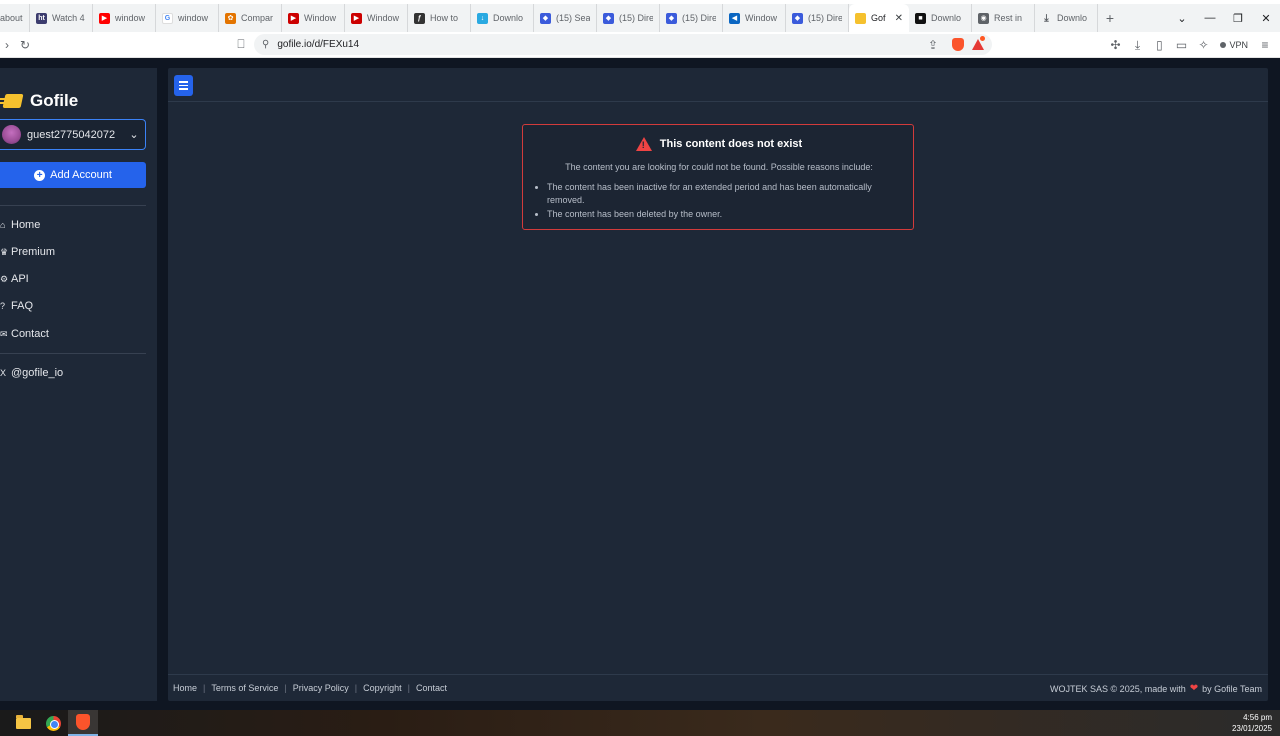 The image size is (1280, 736). I want to click on url-text: gofile.io/d/FEXu14, so click(318, 44).